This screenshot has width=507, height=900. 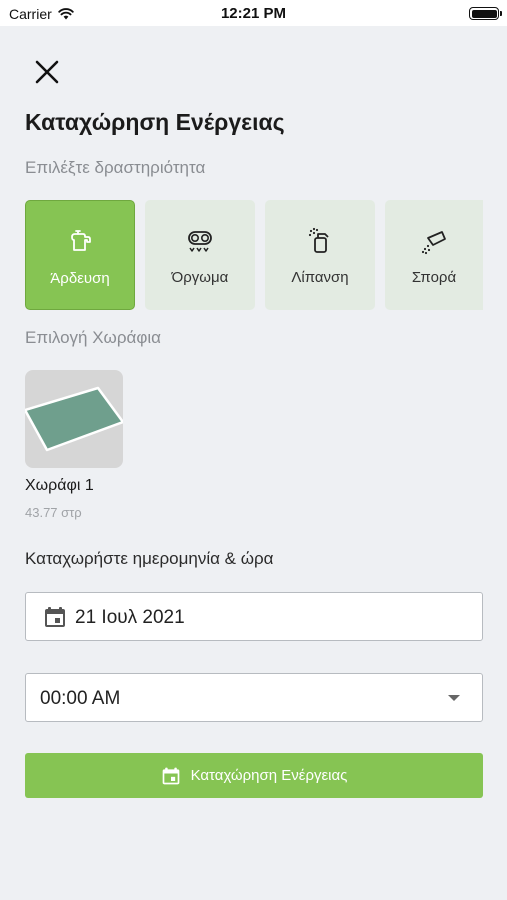 I want to click on activity-tile-sowing: Σπορά, so click(x=434, y=255).